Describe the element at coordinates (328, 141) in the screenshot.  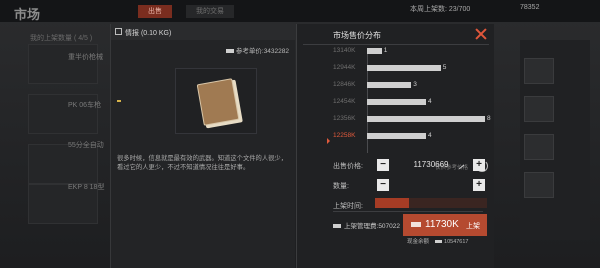
I see `current-price-marker` at that location.